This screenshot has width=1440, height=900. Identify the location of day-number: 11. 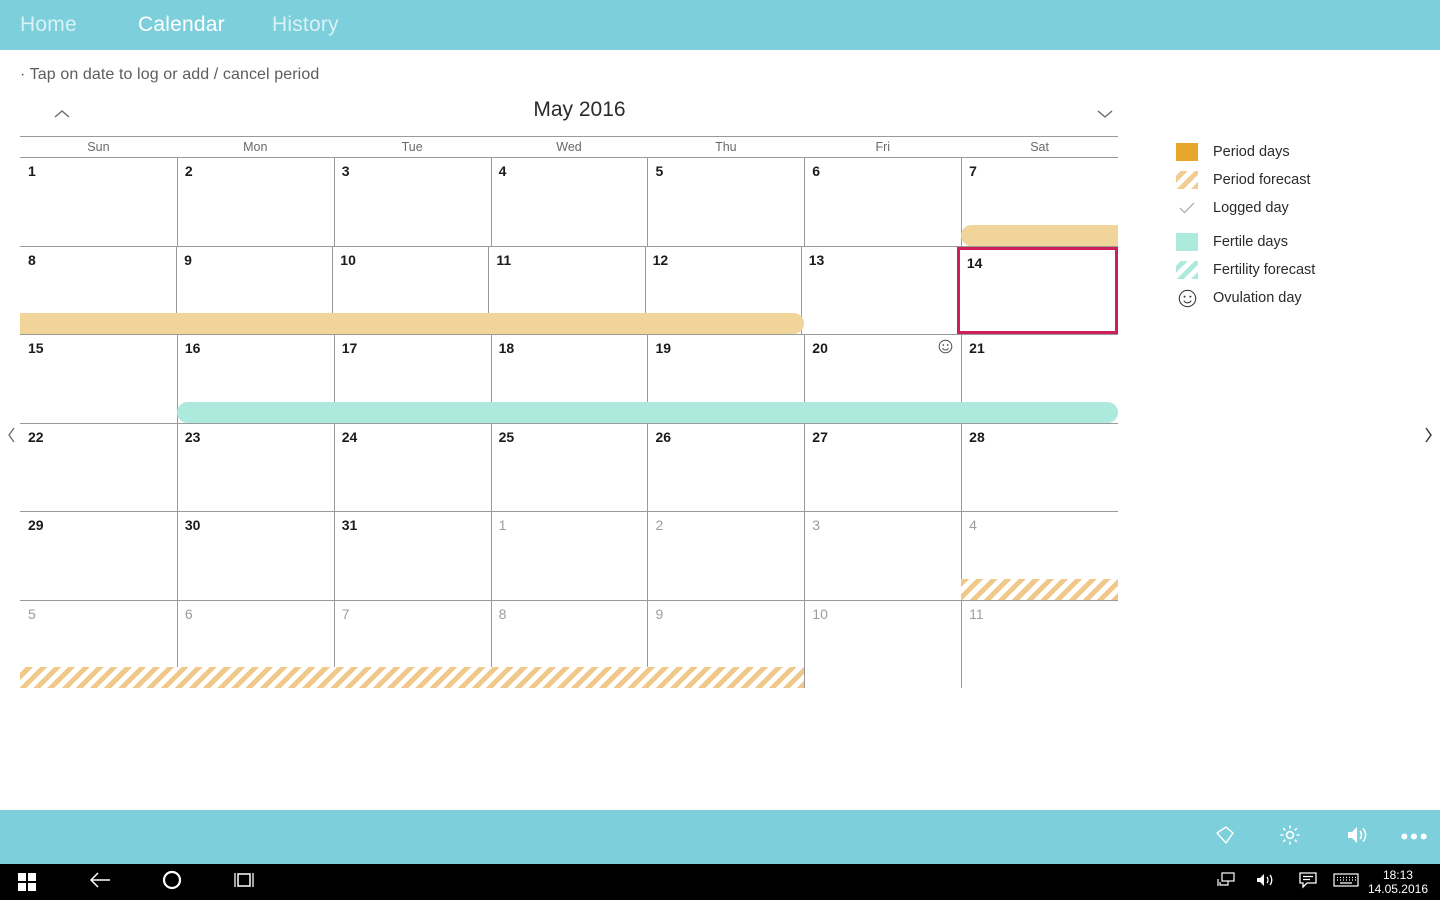
(976, 613).